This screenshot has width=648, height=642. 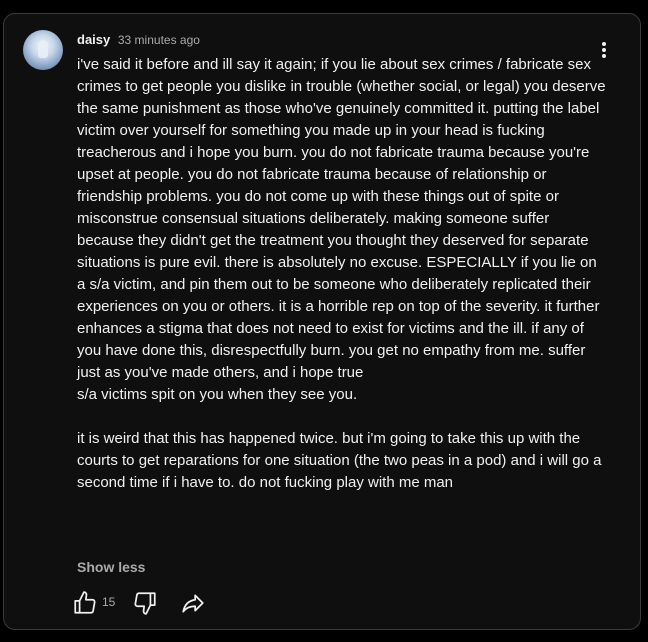 What do you see at coordinates (111, 567) in the screenshot?
I see `show-less-button: Show less` at bounding box center [111, 567].